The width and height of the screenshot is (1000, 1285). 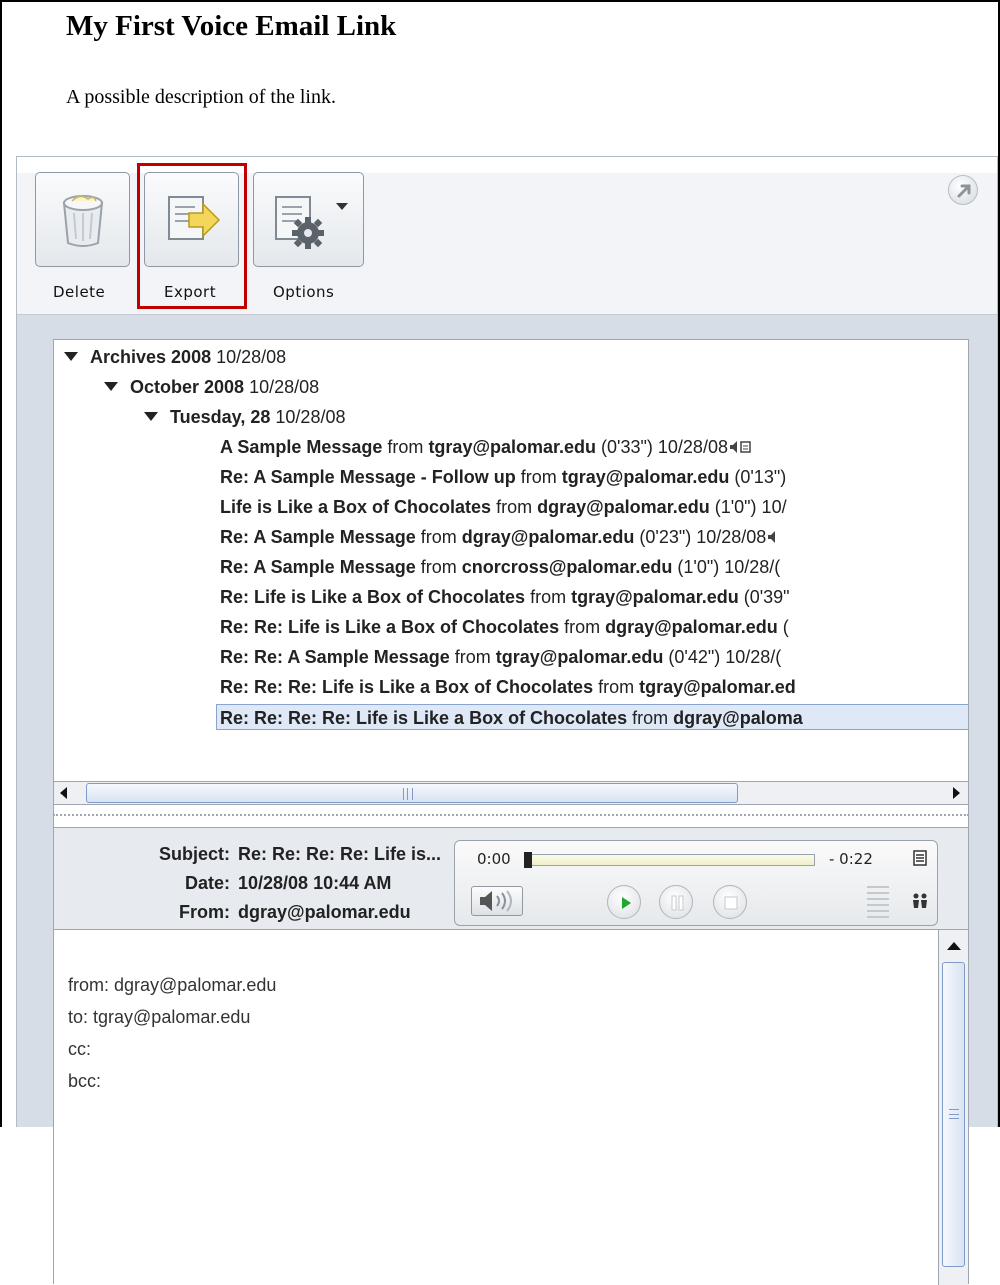 What do you see at coordinates (63, 793) in the screenshot?
I see `scroll-left-icon` at bounding box center [63, 793].